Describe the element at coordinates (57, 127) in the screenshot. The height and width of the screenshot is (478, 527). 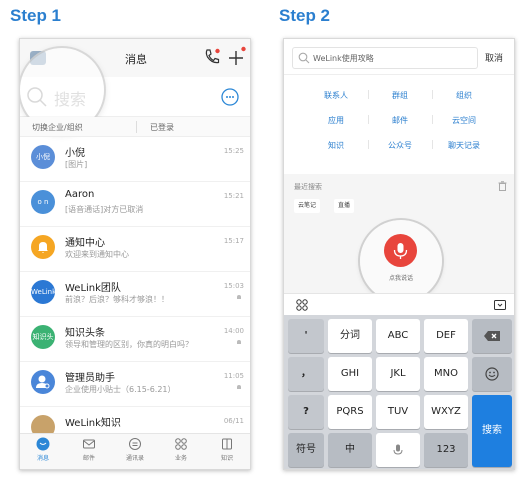
I see `switch-org-link: 切换企业/组织` at that location.